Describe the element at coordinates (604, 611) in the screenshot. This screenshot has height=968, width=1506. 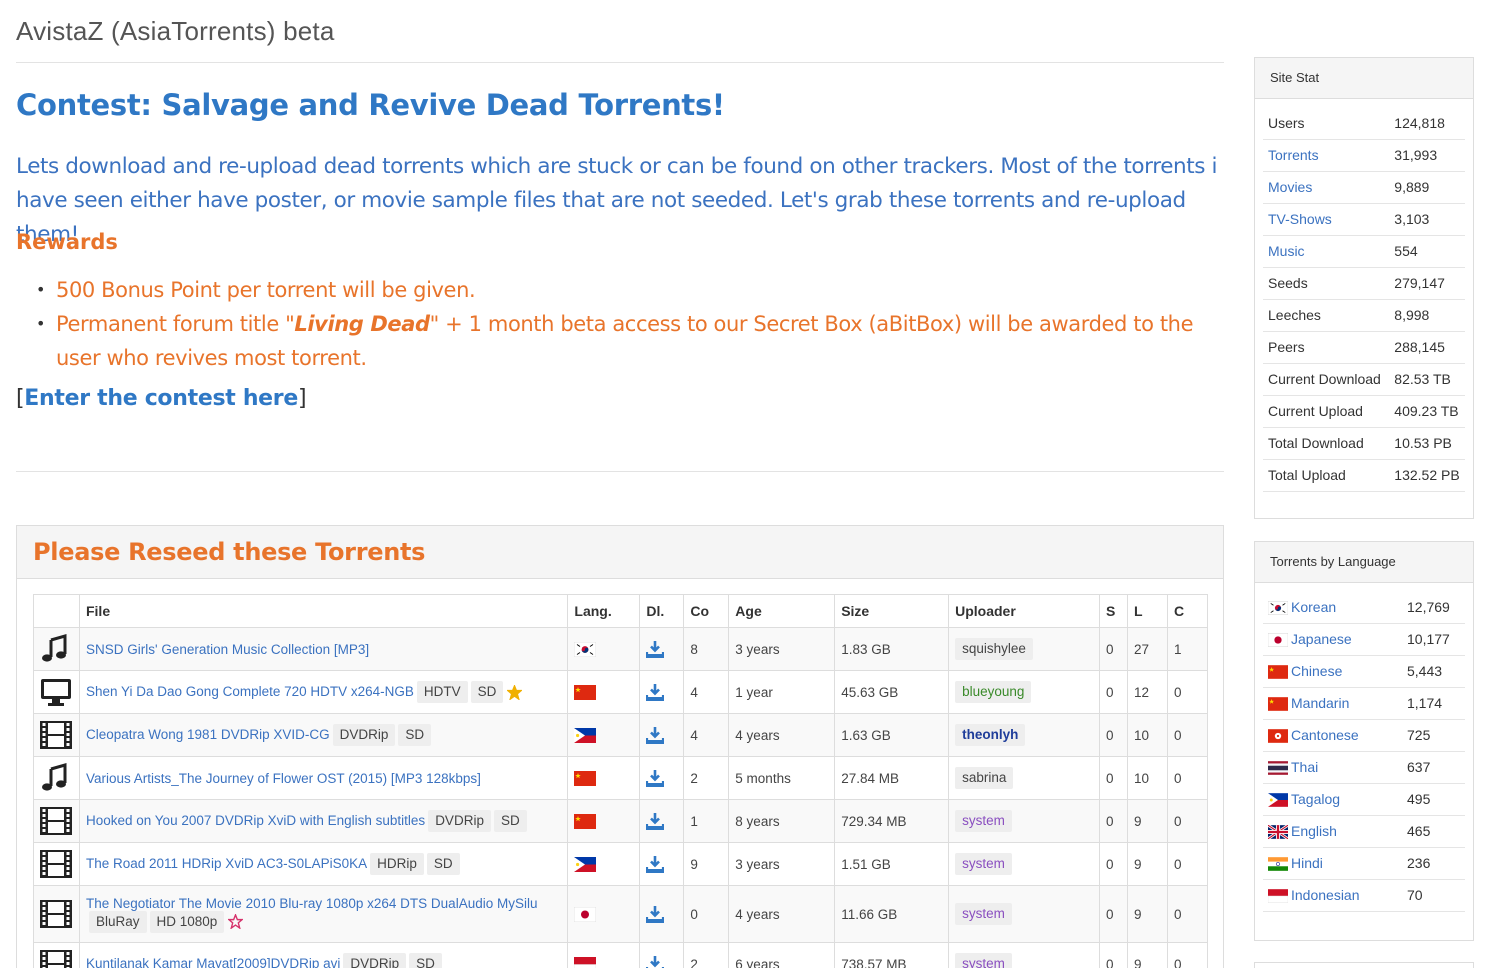
I see `col-lang: Lang.` at that location.